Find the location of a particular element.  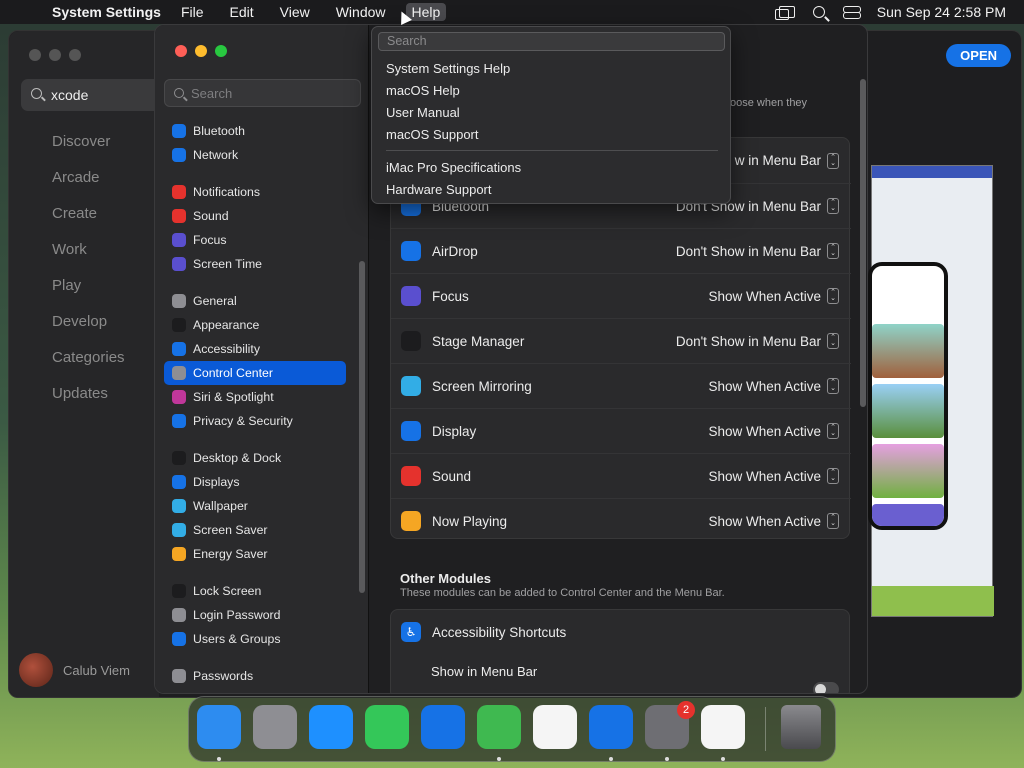

show-in-menu-bar-toggle is located at coordinates (826, 687).